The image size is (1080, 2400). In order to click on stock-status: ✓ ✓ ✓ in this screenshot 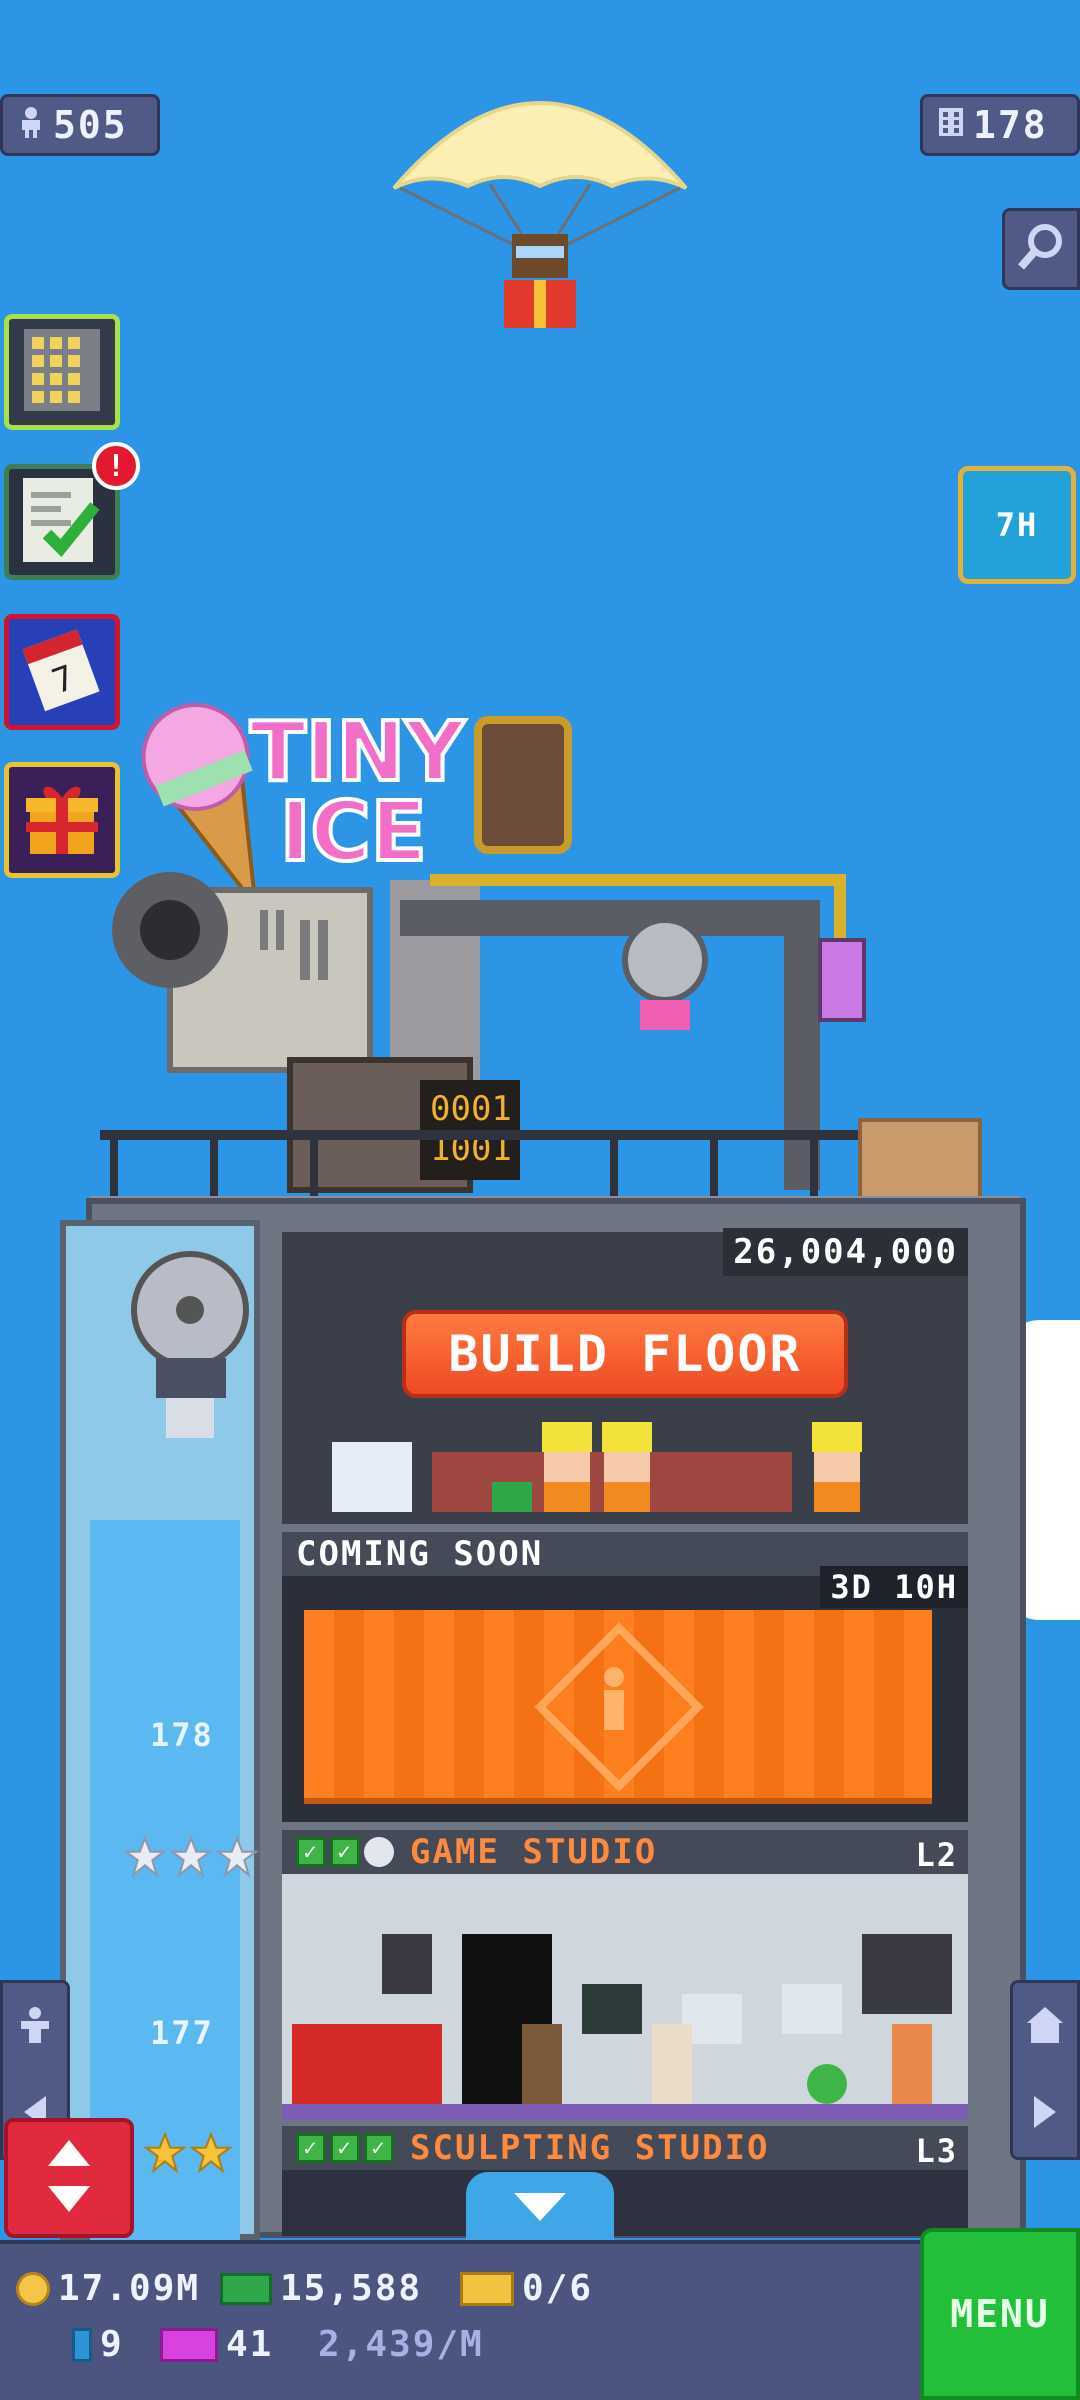, I will do `click(345, 2148)`.